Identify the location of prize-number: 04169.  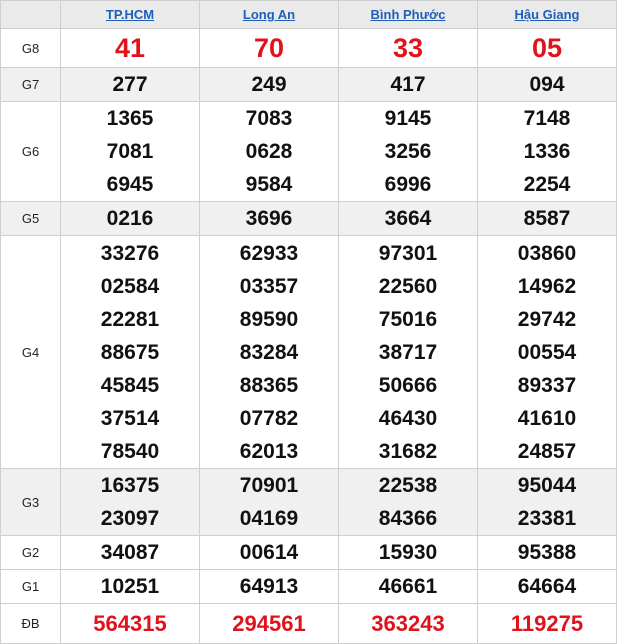
(269, 518).